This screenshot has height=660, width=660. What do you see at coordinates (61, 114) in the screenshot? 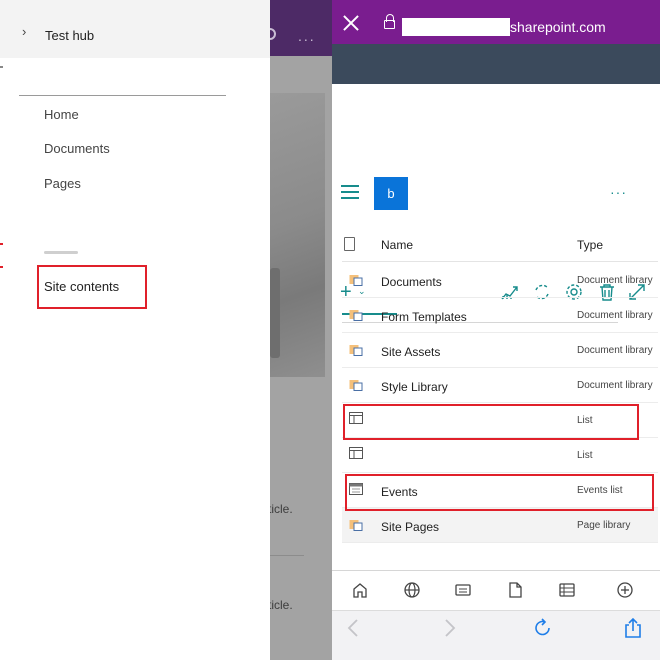
I see `nav-link-home: Home` at bounding box center [61, 114].